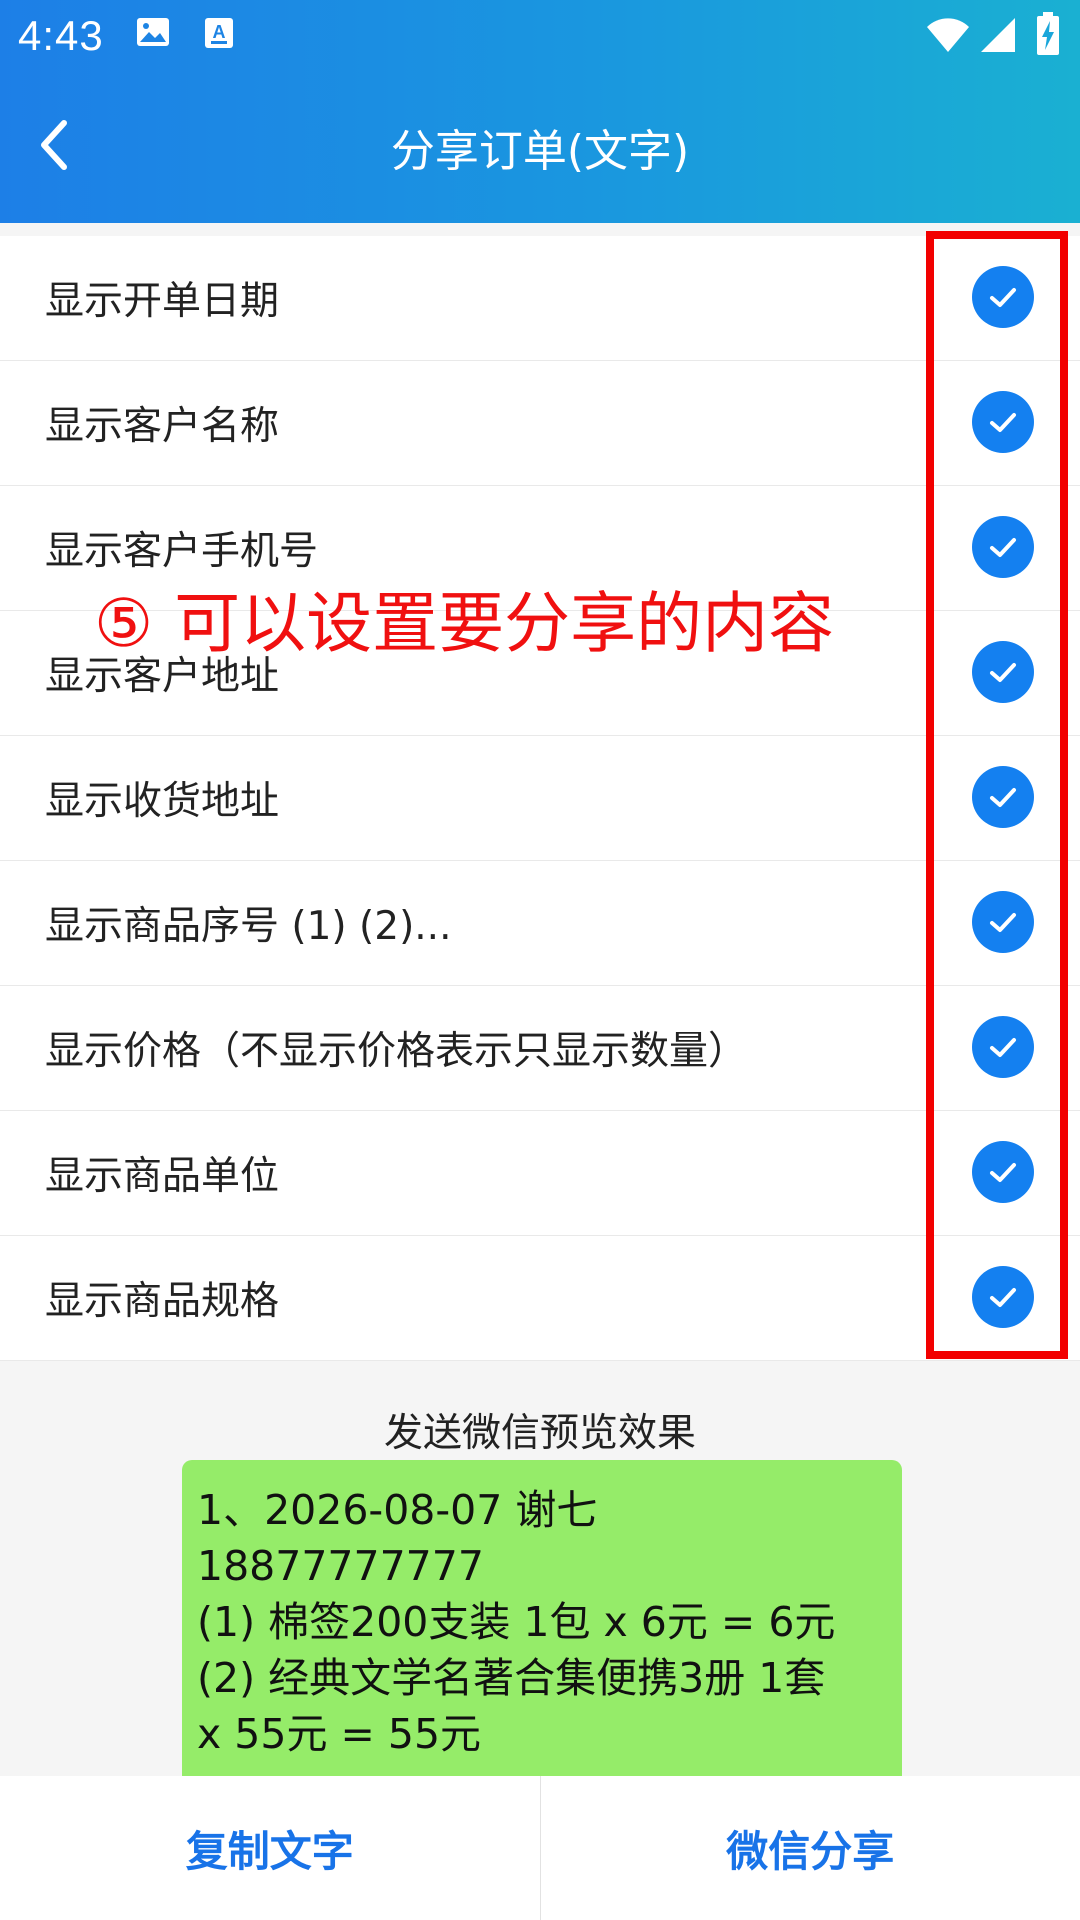  Describe the element at coordinates (61, 35) in the screenshot. I see `status-time: 4:43` at that location.